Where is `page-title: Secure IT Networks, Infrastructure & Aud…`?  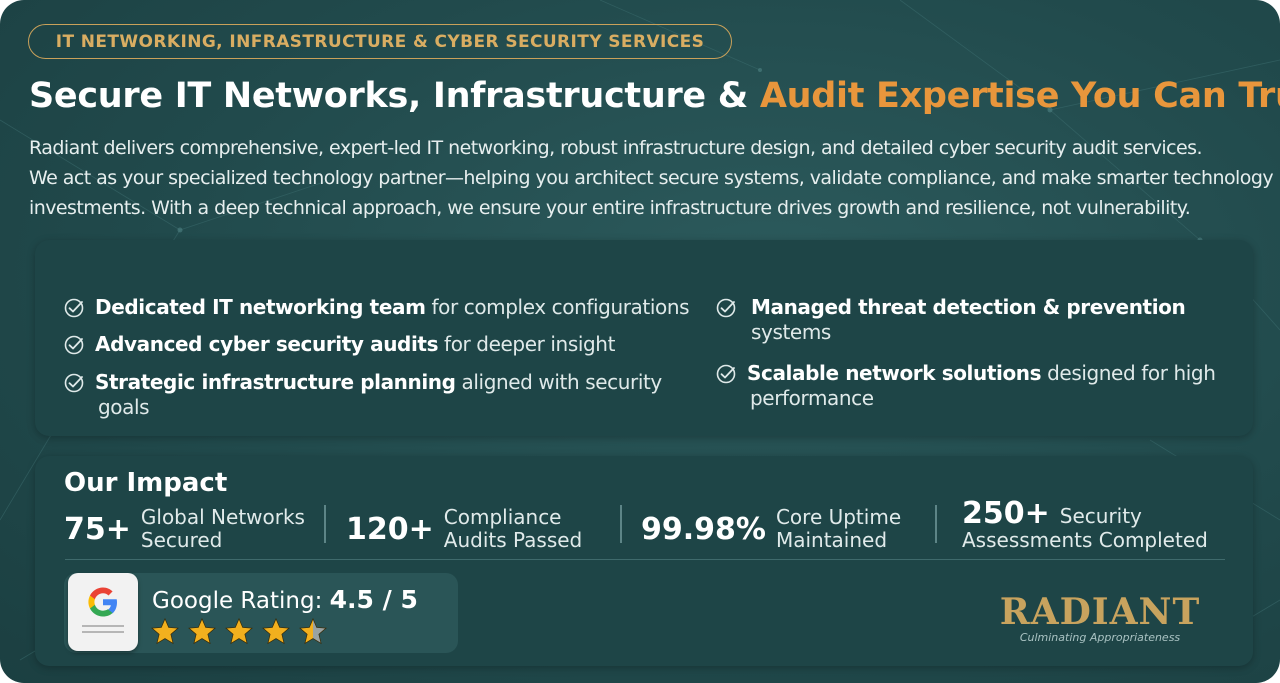 page-title: Secure IT Networks, Infrastructure & Aud… is located at coordinates (654, 96).